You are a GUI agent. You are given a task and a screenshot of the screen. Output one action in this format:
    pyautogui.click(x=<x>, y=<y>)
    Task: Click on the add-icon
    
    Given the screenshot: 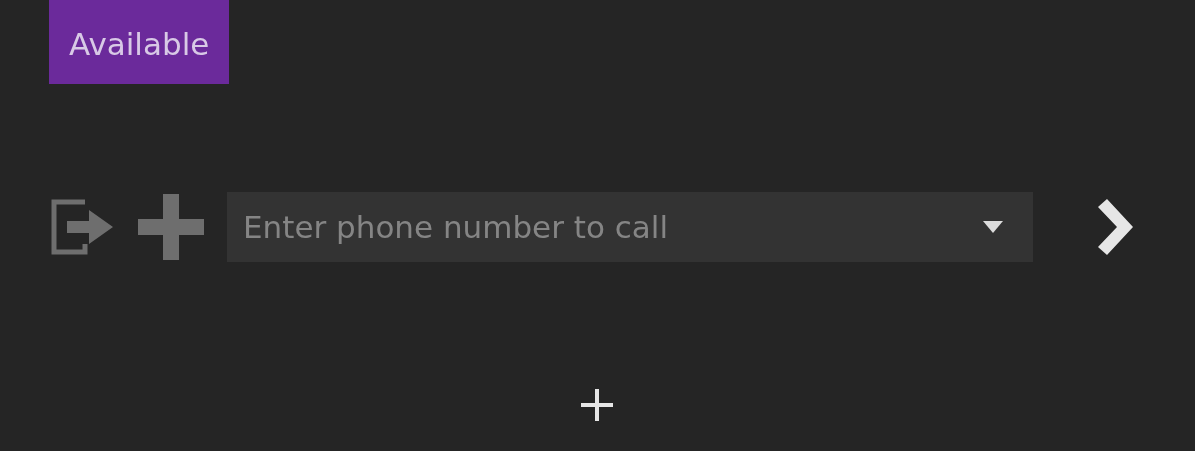 What is the action you would take?
    pyautogui.click(x=596, y=405)
    